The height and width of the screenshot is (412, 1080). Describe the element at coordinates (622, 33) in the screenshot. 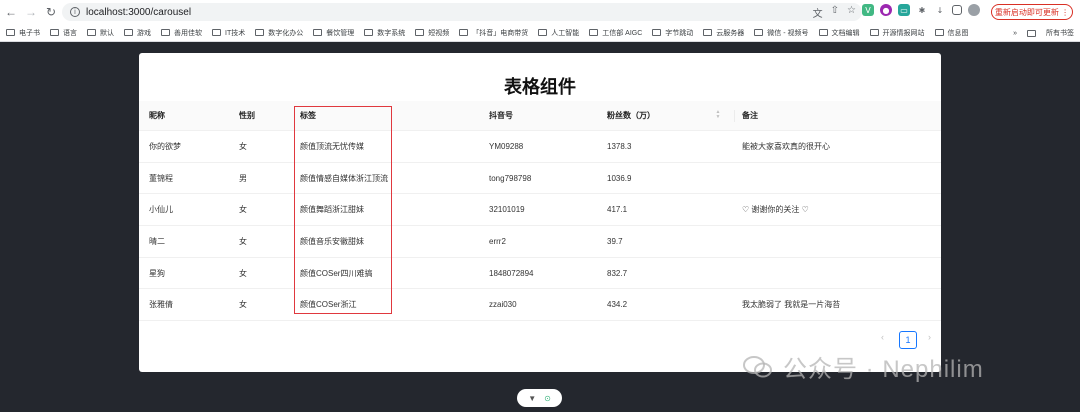

I see `bookmark-label: 工信部 AIGC` at that location.